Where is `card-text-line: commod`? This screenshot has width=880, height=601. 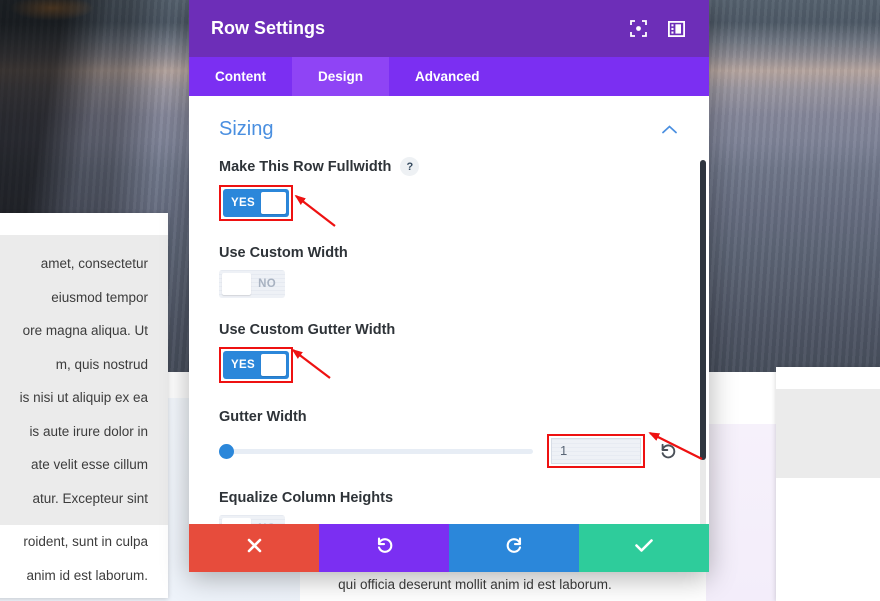
card-text-line: commod is located at coordinates (838, 590).